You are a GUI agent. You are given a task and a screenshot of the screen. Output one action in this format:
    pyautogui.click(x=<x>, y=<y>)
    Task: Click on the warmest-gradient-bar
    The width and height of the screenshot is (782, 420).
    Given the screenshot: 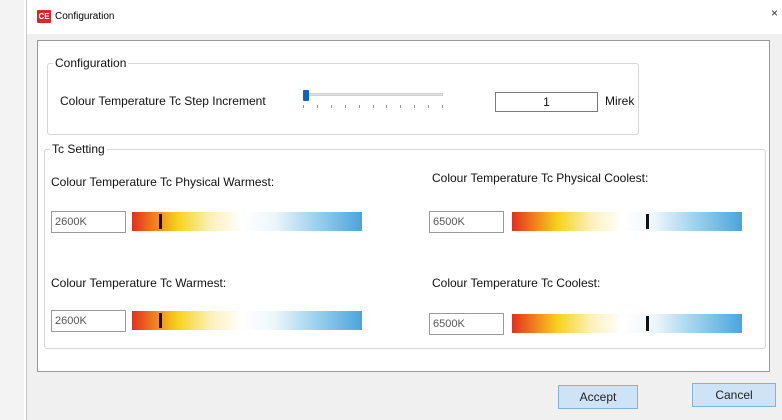 What is the action you would take?
    pyautogui.click(x=247, y=320)
    